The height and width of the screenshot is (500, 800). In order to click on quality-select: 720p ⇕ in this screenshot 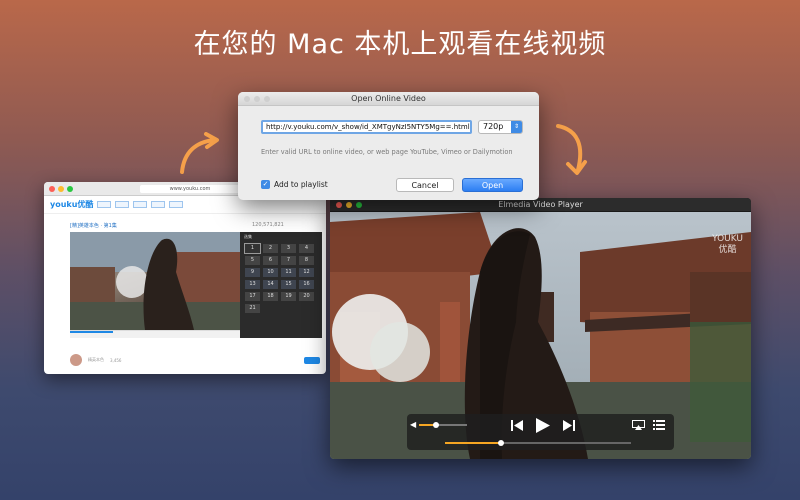, I will do `click(500, 127)`.